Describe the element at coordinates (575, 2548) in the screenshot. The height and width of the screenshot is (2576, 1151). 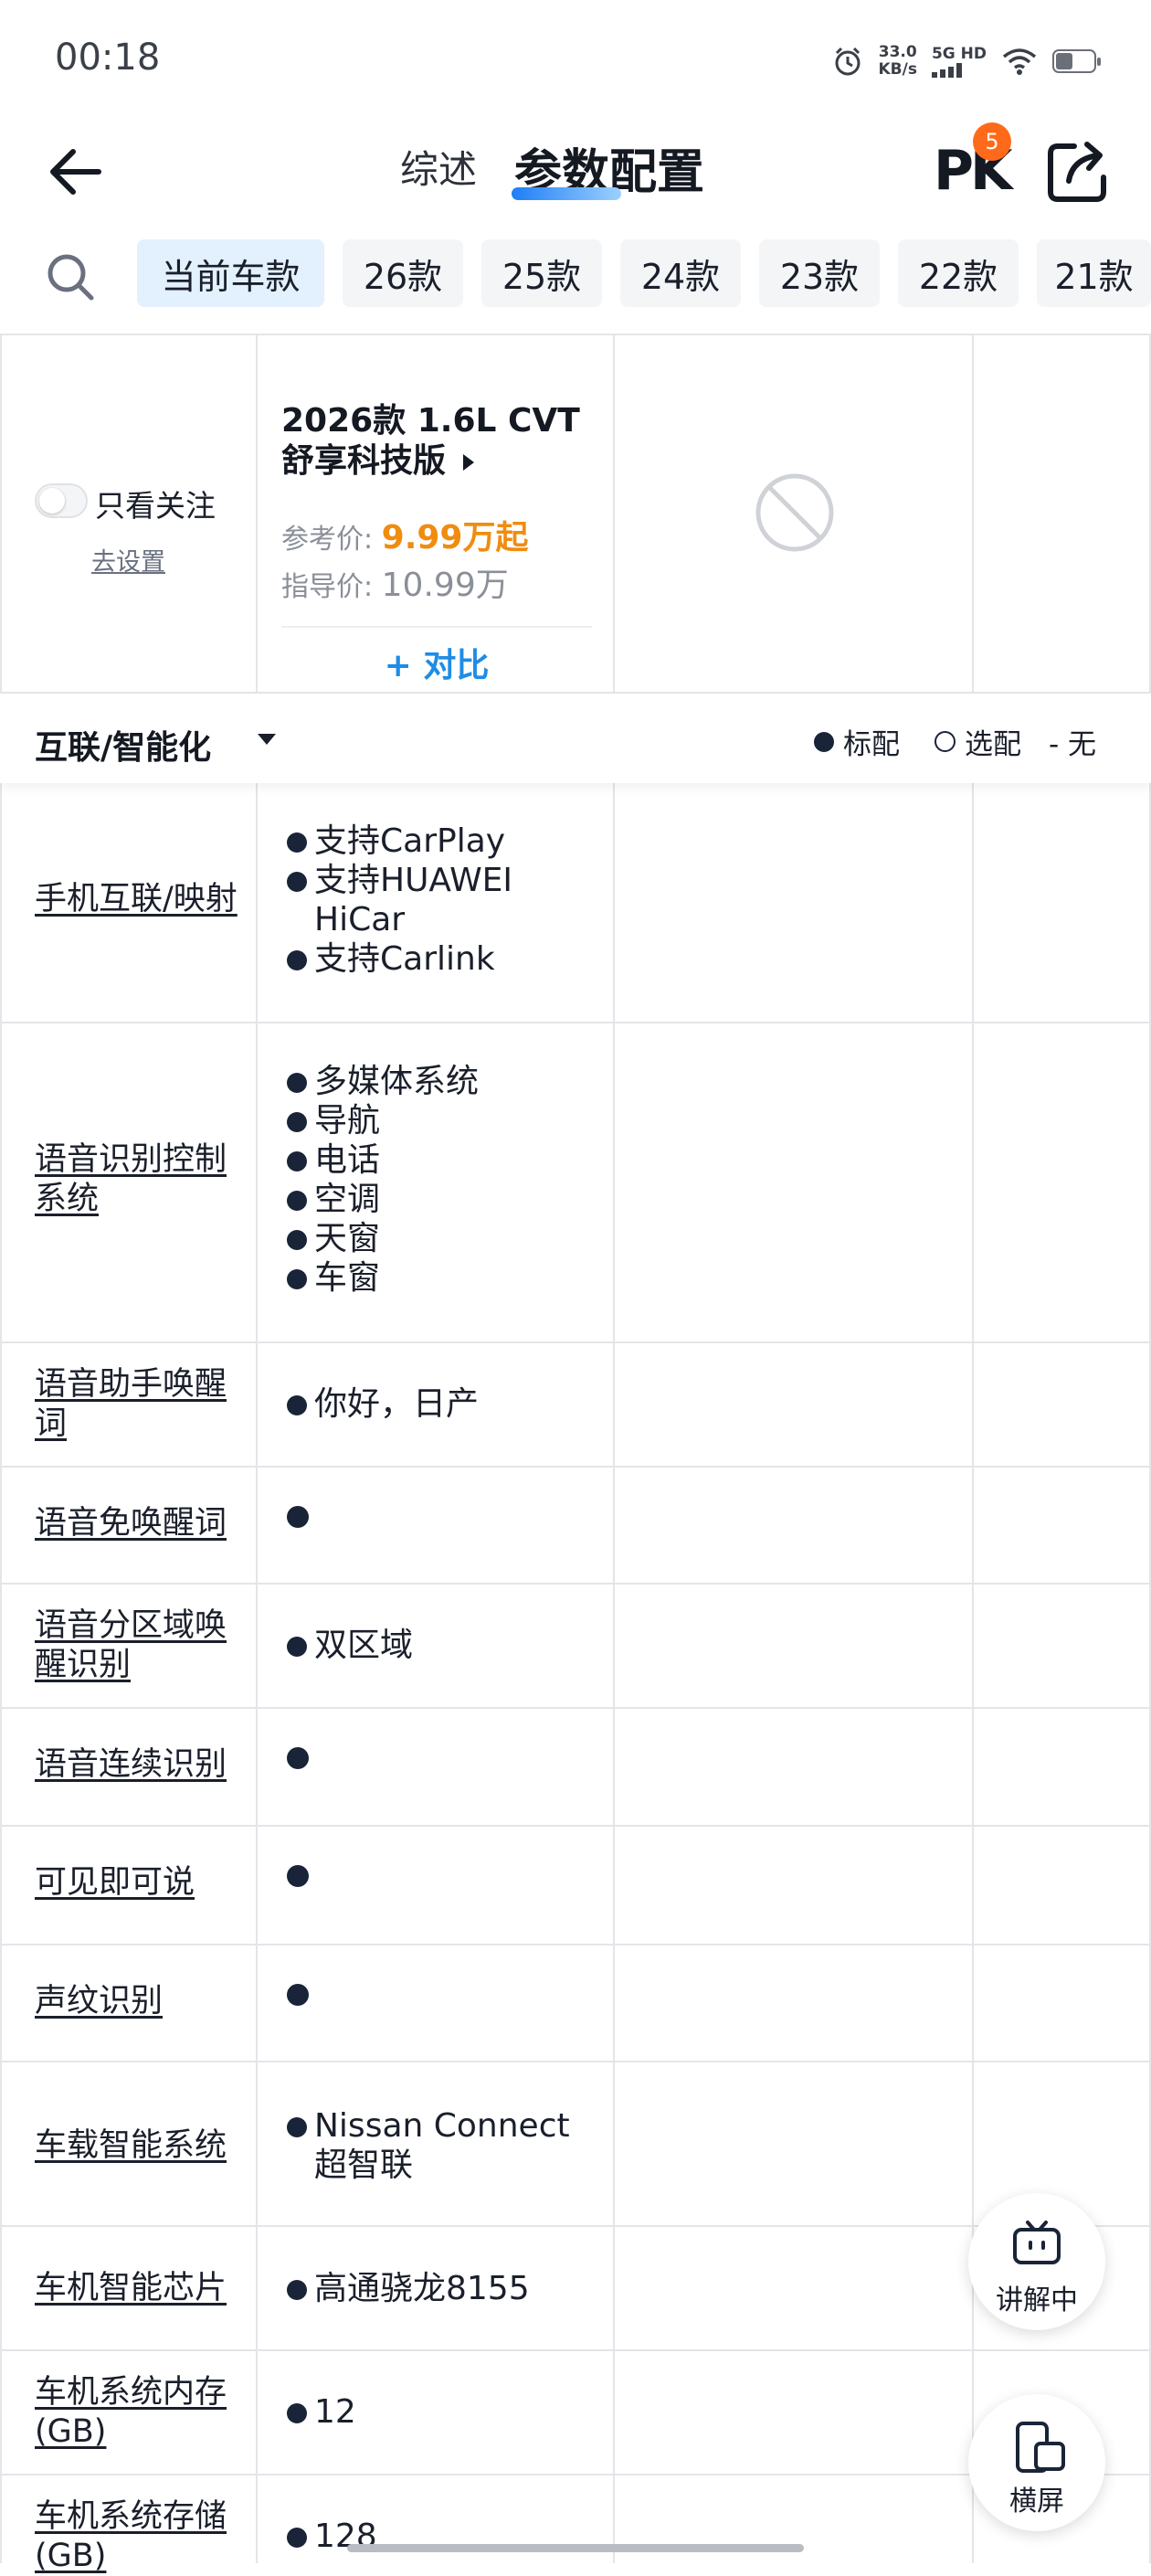
I see `home-indicator` at that location.